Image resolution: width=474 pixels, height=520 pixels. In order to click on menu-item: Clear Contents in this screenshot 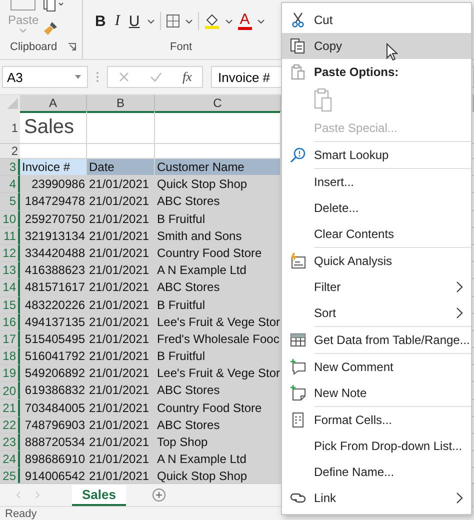, I will do `click(376, 234)`.